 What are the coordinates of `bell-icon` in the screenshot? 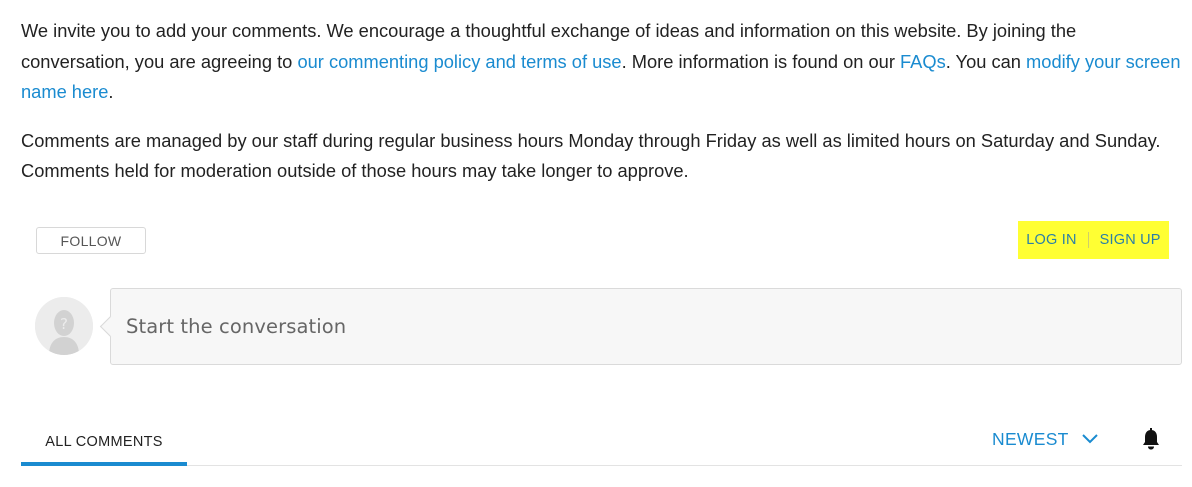 It's located at (1151, 439).